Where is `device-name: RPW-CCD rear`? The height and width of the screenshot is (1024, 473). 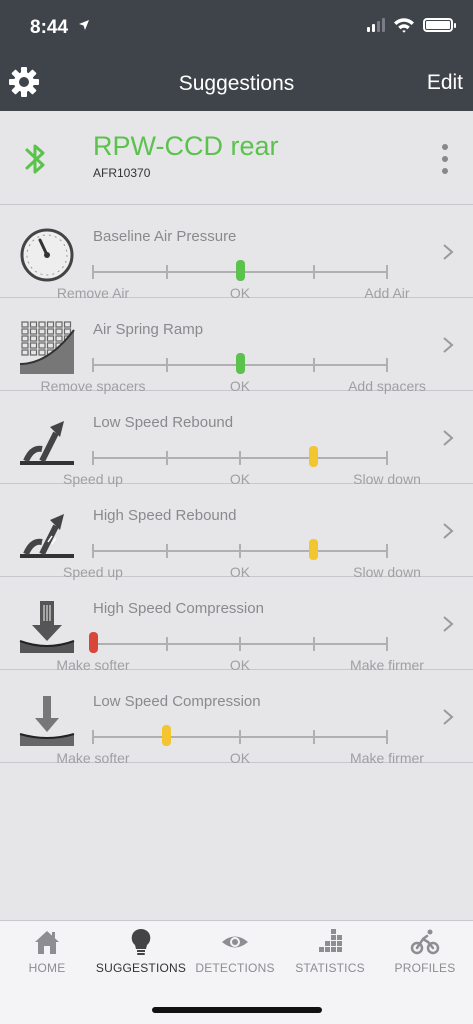 device-name: RPW-CCD rear is located at coordinates (186, 146).